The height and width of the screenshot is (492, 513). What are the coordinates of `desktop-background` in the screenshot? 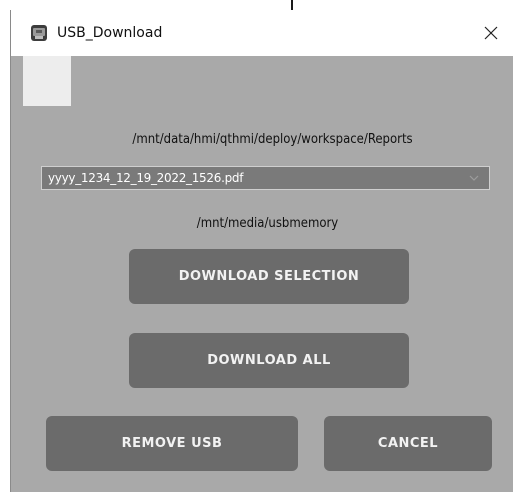 It's located at (5, 246).